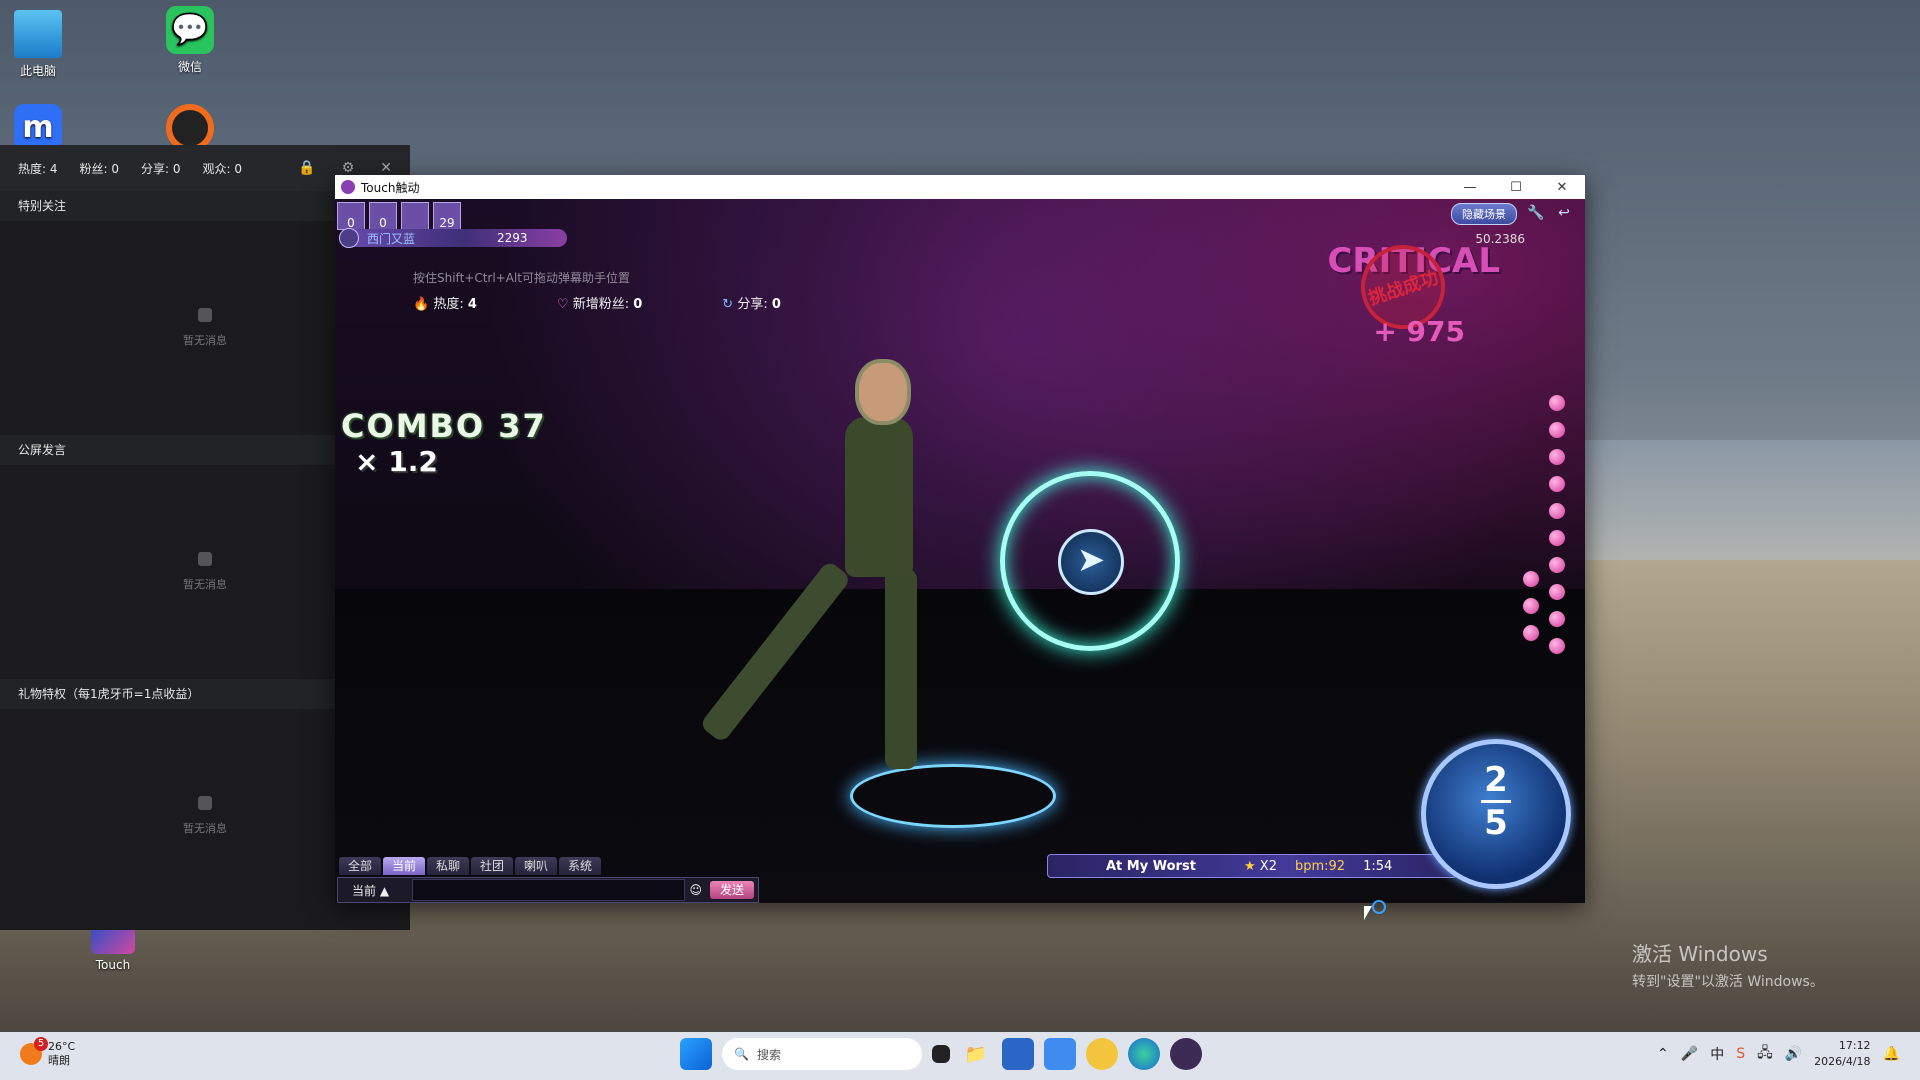 Image resolution: width=1920 pixels, height=1080 pixels. Describe the element at coordinates (1765, 1054) in the screenshot. I see `network-icon: 🖧` at that location.